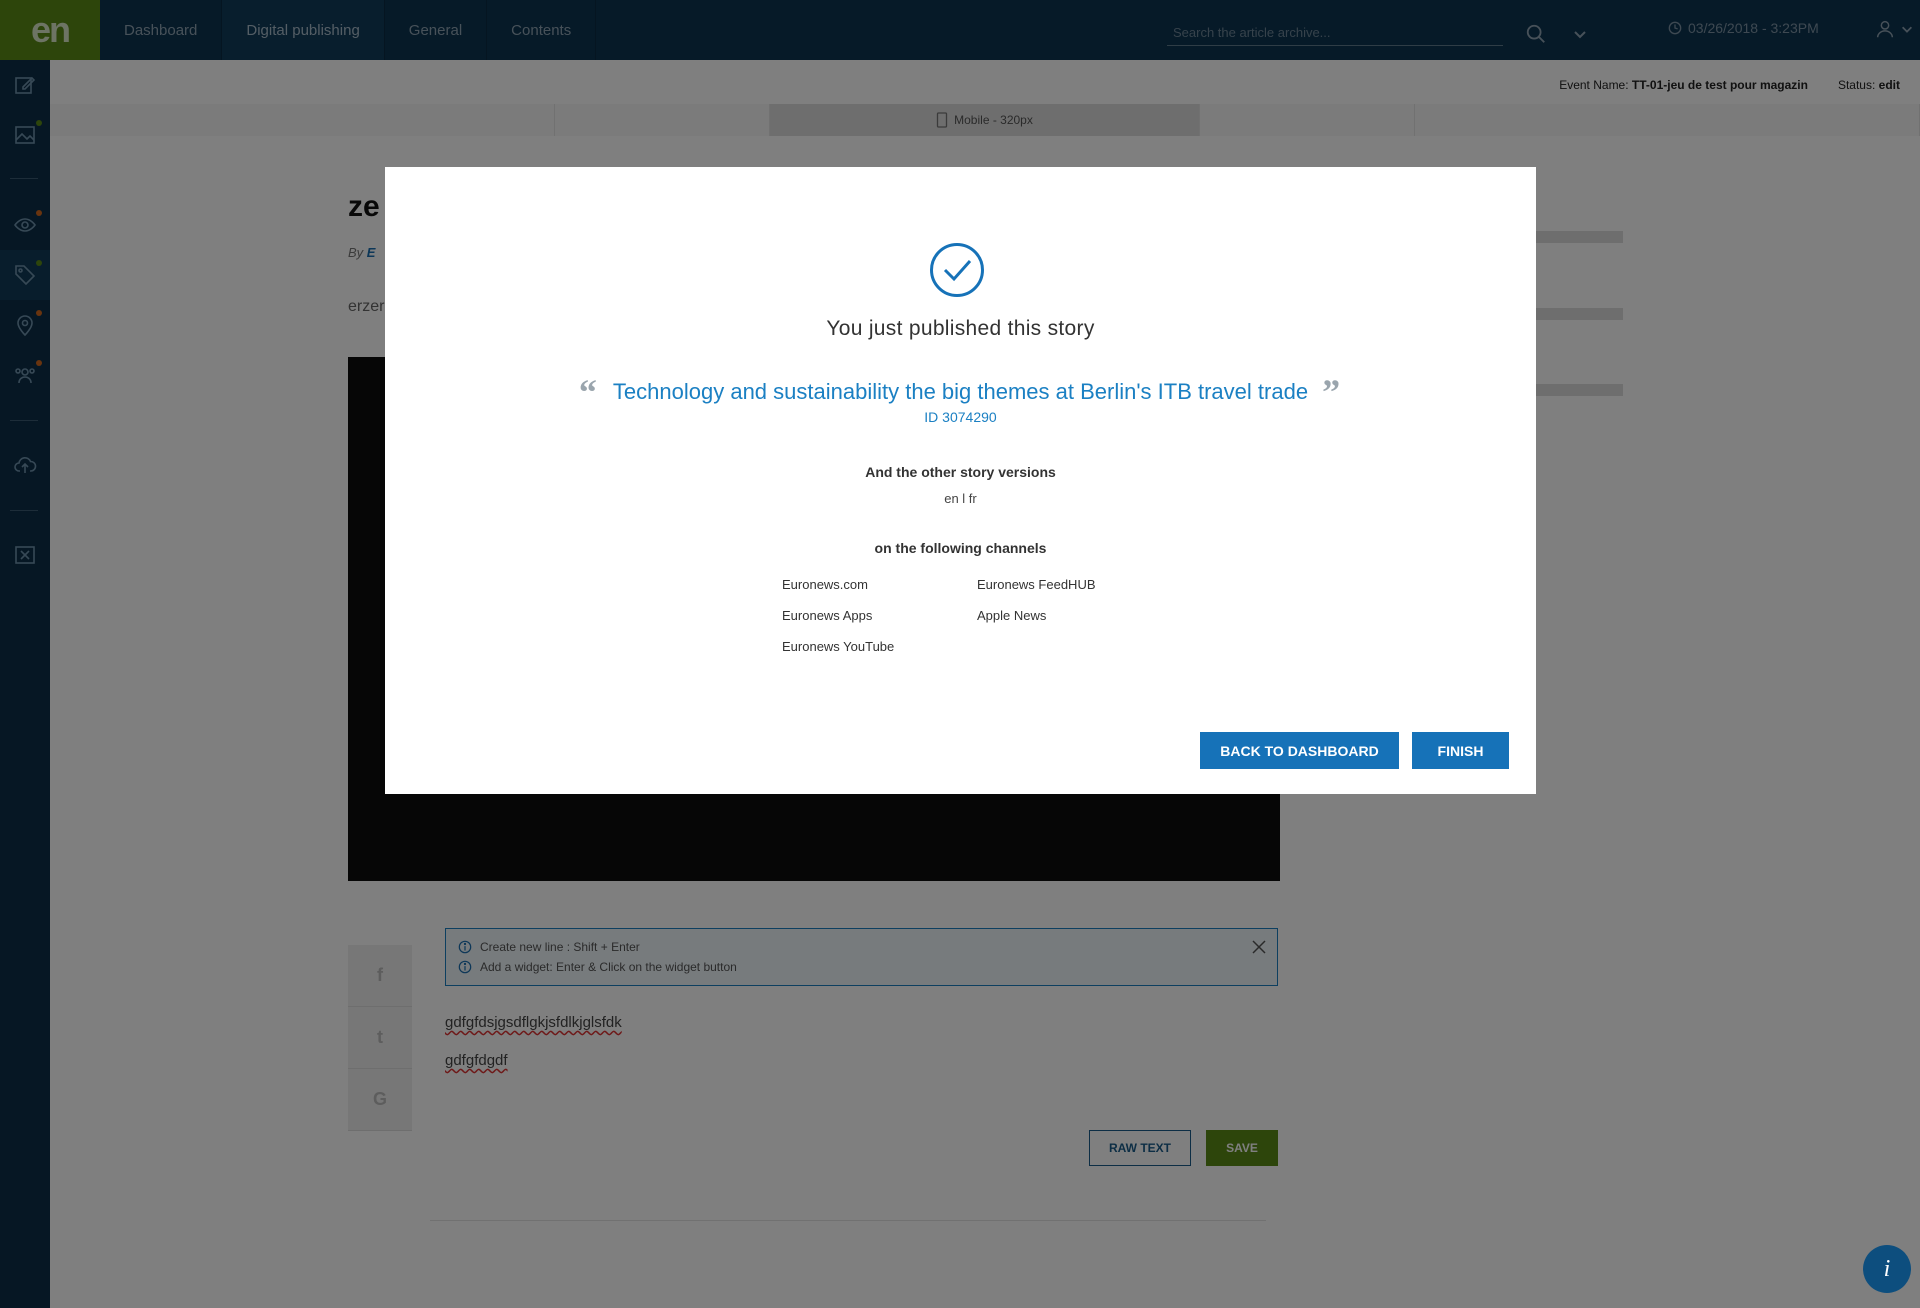 This screenshot has width=1920, height=1308. I want to click on dialog-heading: You just published this story, so click(960, 328).